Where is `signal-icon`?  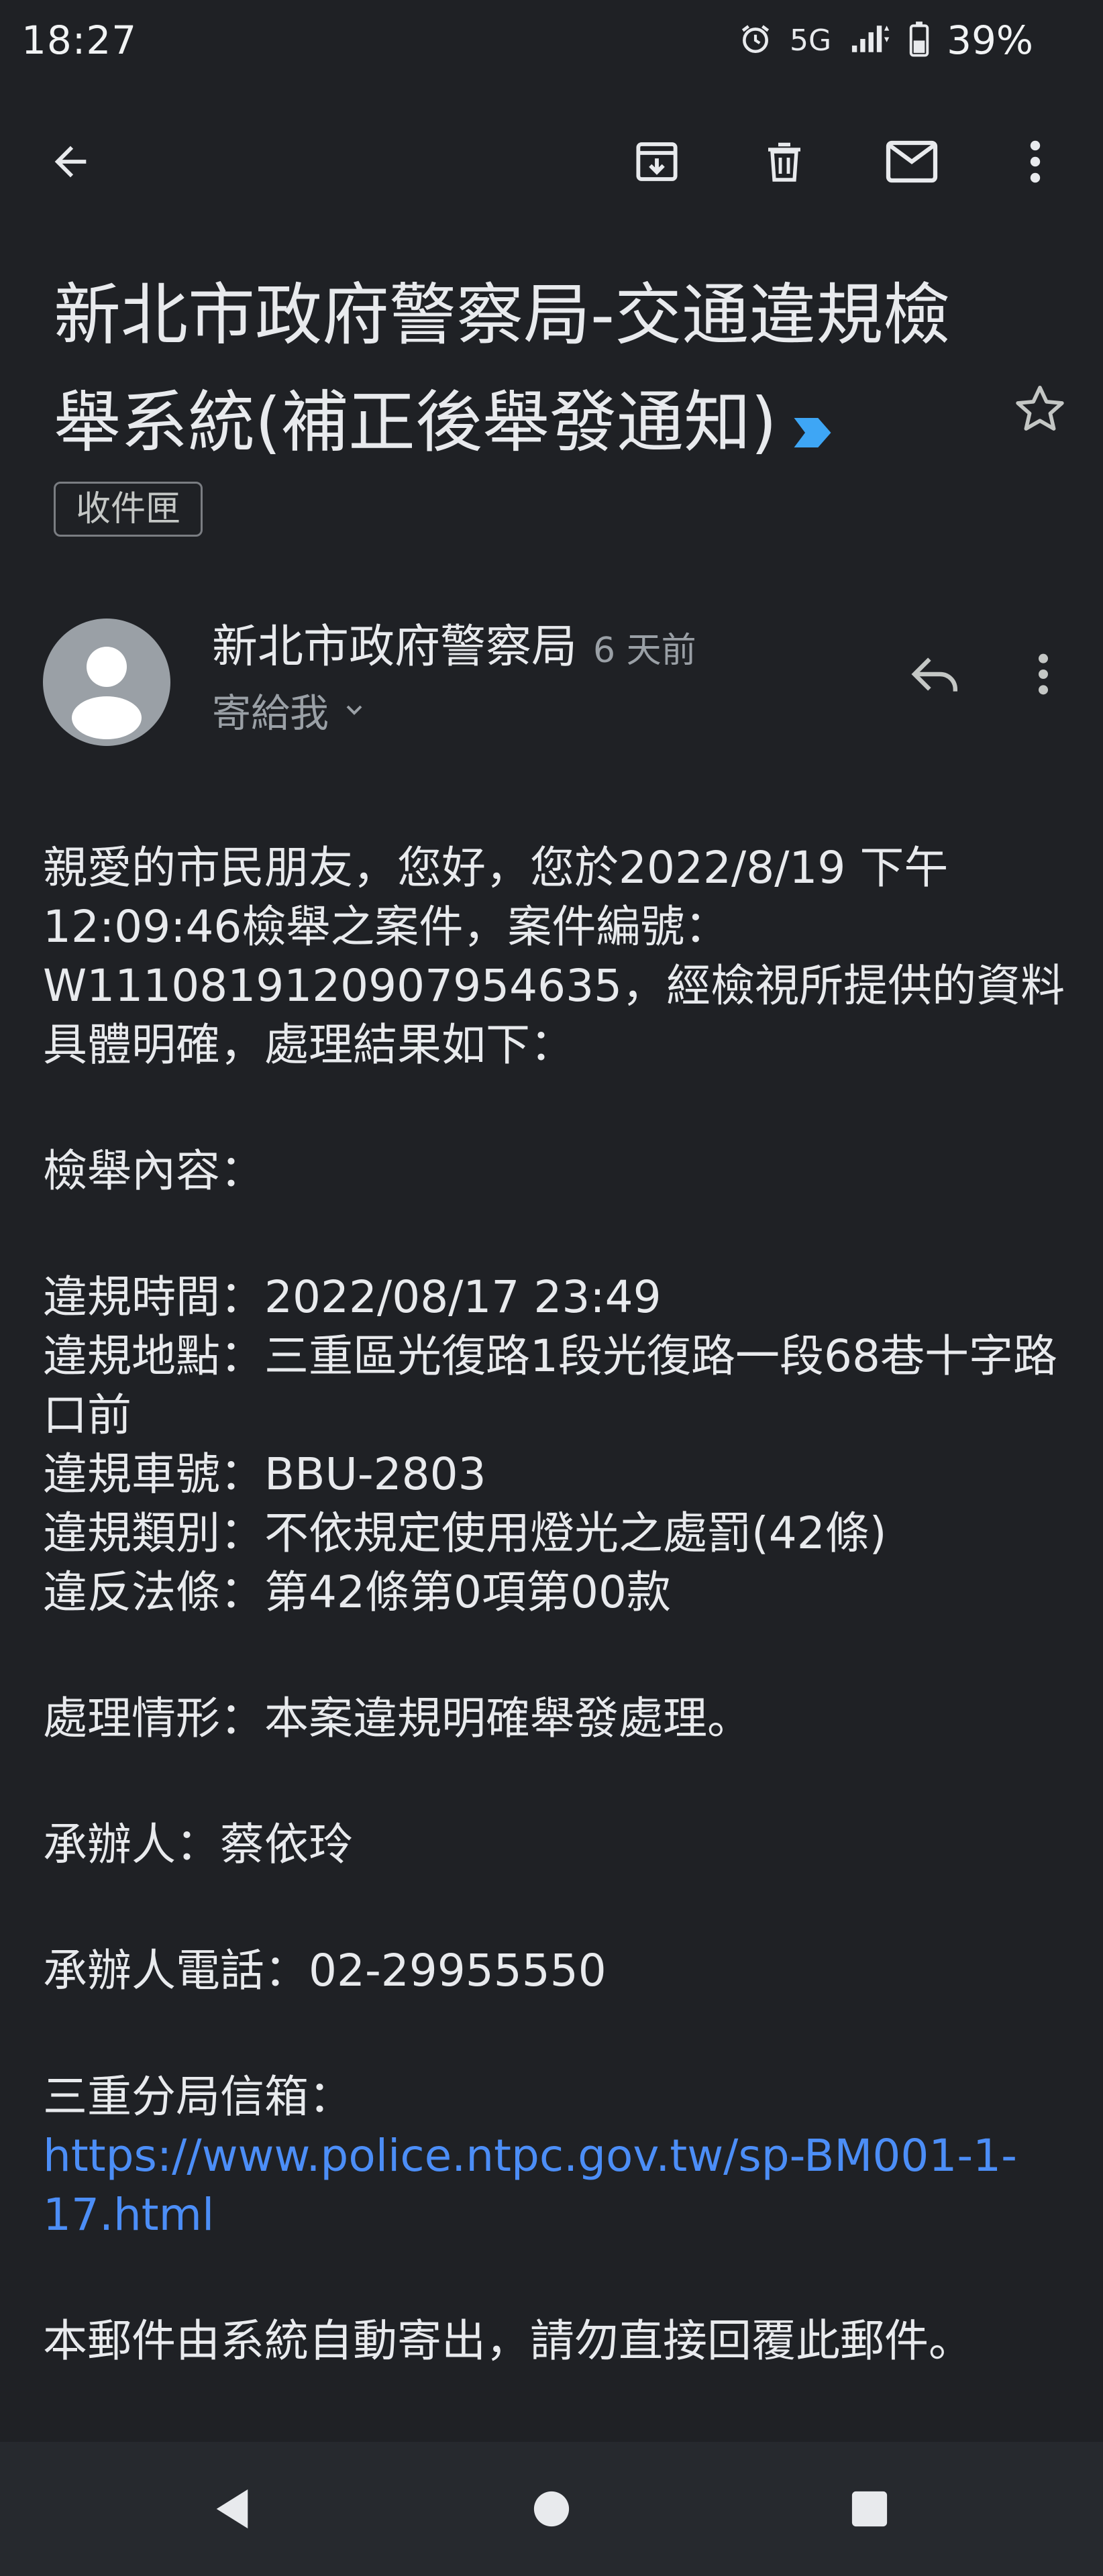
signal-icon is located at coordinates (870, 40).